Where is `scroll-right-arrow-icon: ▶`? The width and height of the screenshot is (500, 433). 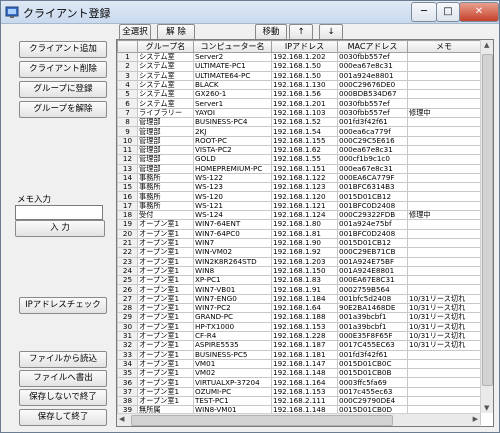 scroll-right-arrow-icon: ▶ is located at coordinates (475, 419).